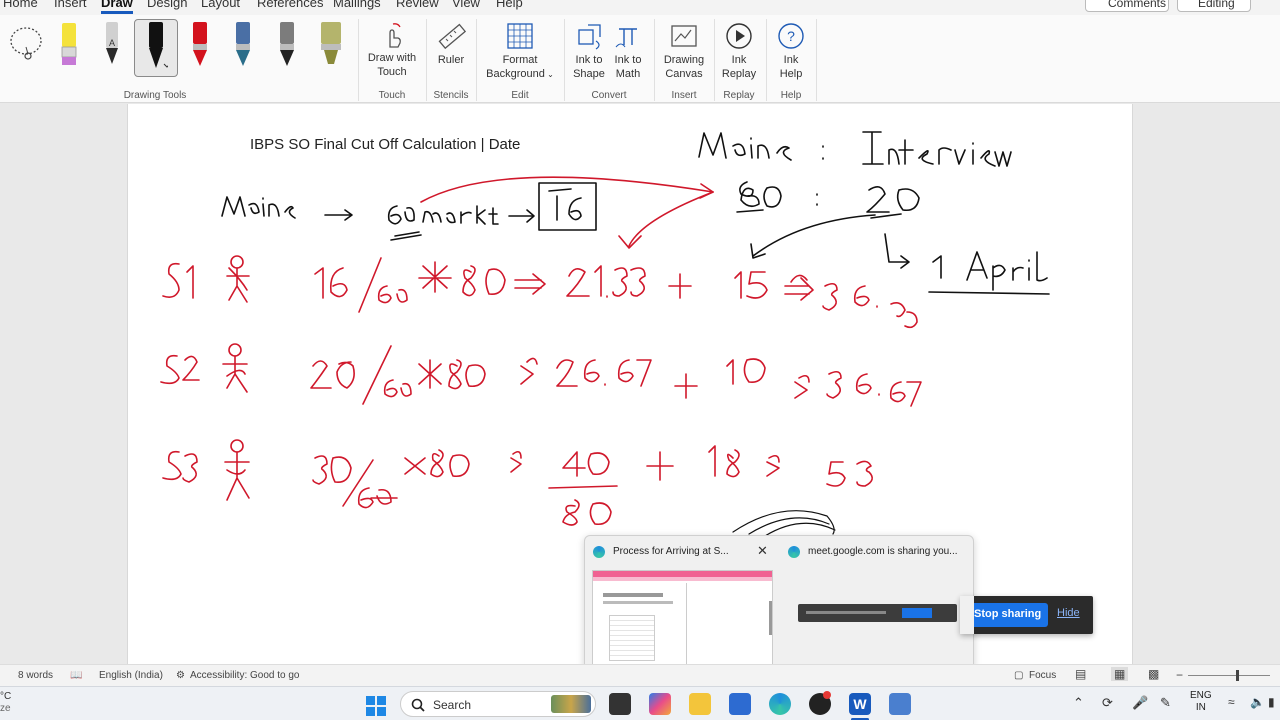  What do you see at coordinates (589, 74) in the screenshot?
I see `ink-to-shape-line2: Shape` at bounding box center [589, 74].